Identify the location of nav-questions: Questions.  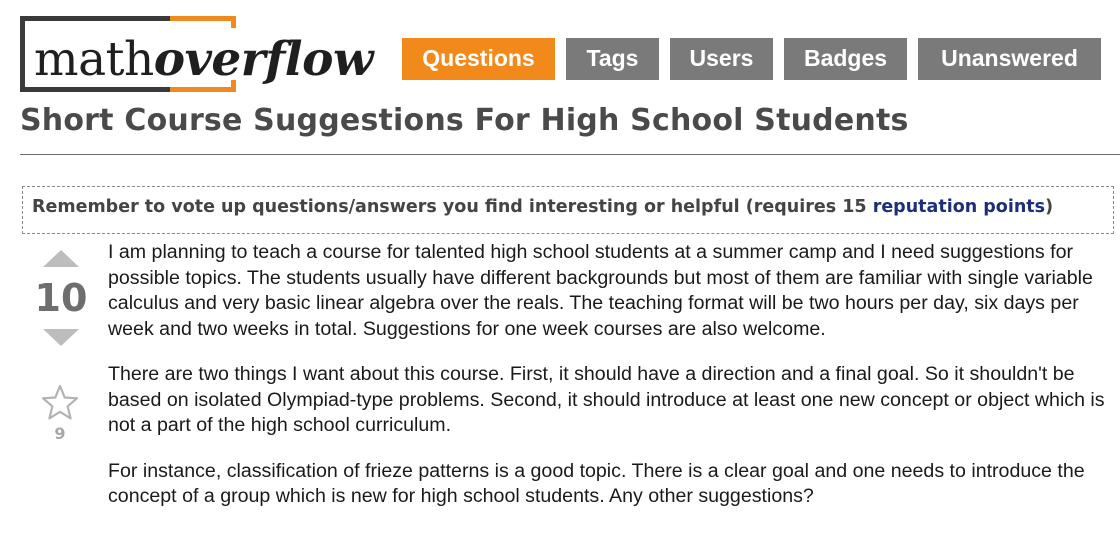
(478, 59).